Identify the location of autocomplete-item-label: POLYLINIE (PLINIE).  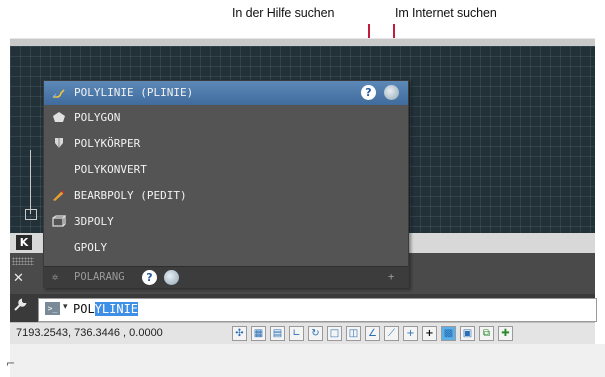
(134, 92).